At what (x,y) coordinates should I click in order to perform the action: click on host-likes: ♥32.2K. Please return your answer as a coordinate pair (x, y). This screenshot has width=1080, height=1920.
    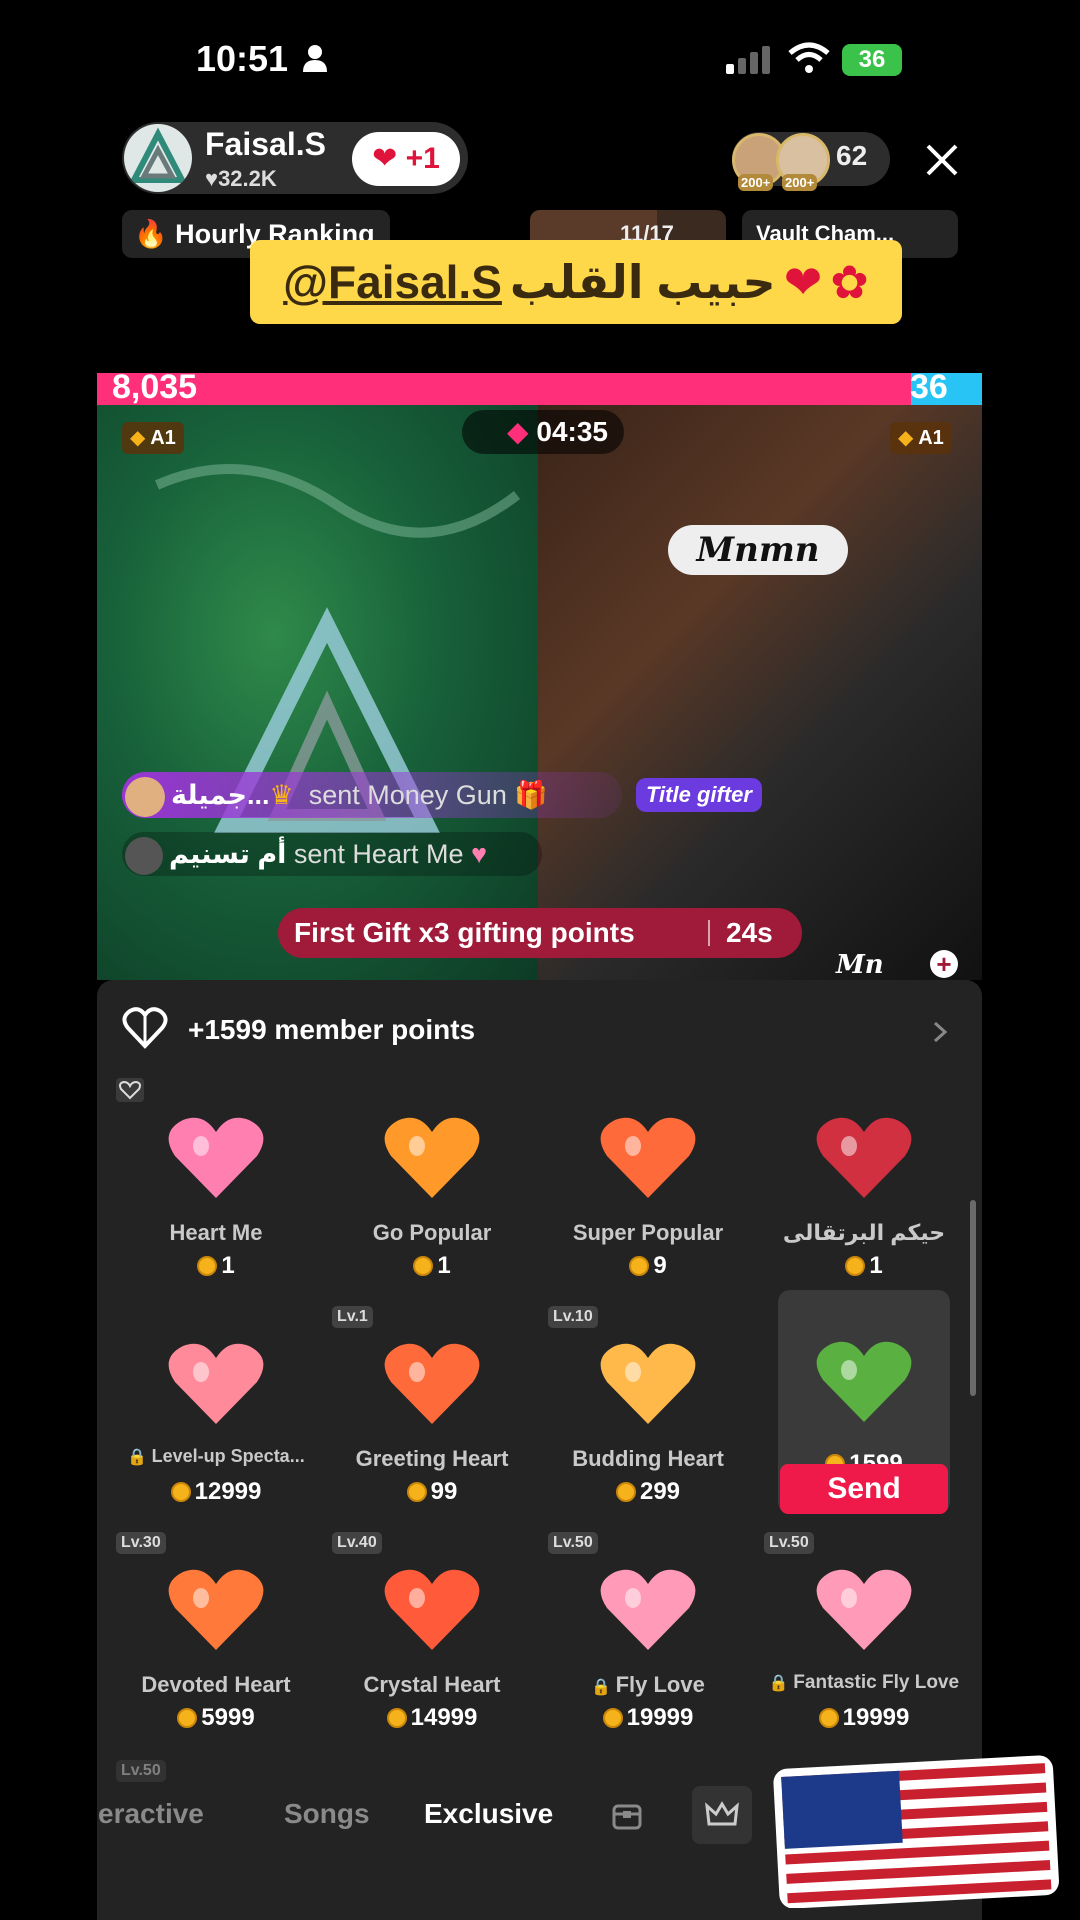
    Looking at the image, I should click on (241, 178).